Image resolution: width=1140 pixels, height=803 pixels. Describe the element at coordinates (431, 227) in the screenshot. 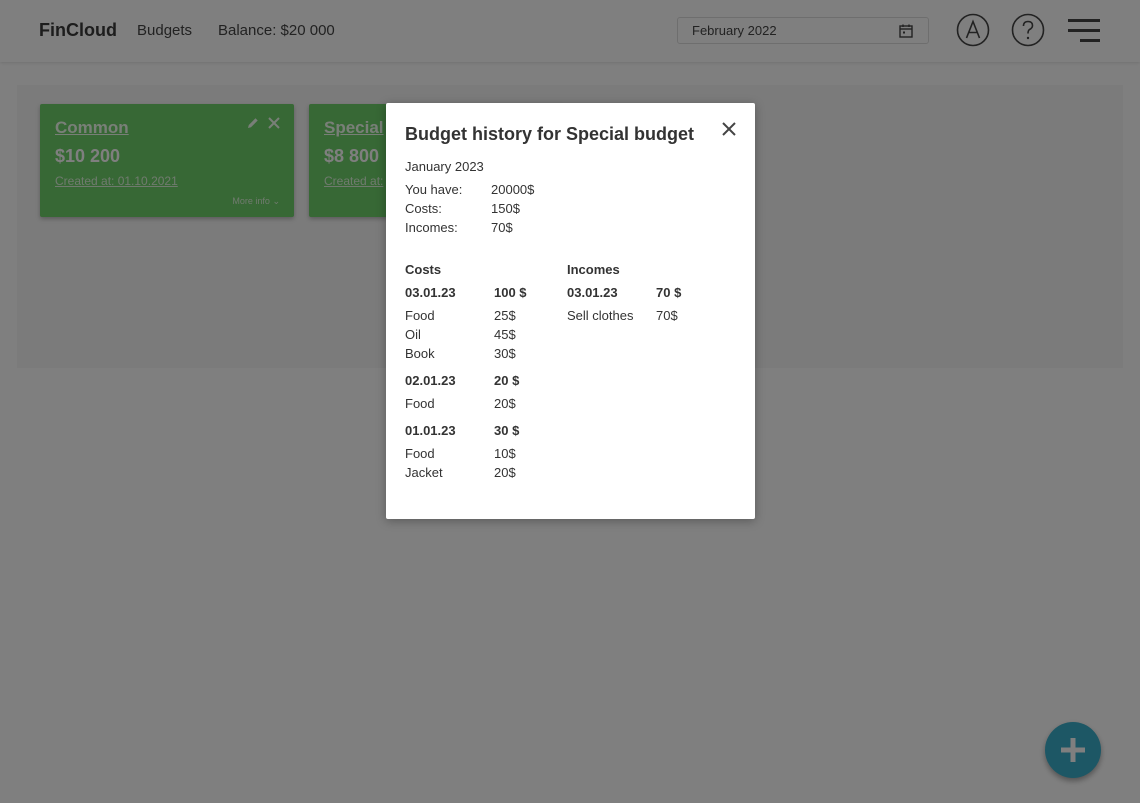

I see `summary-label: Incomes:` at that location.